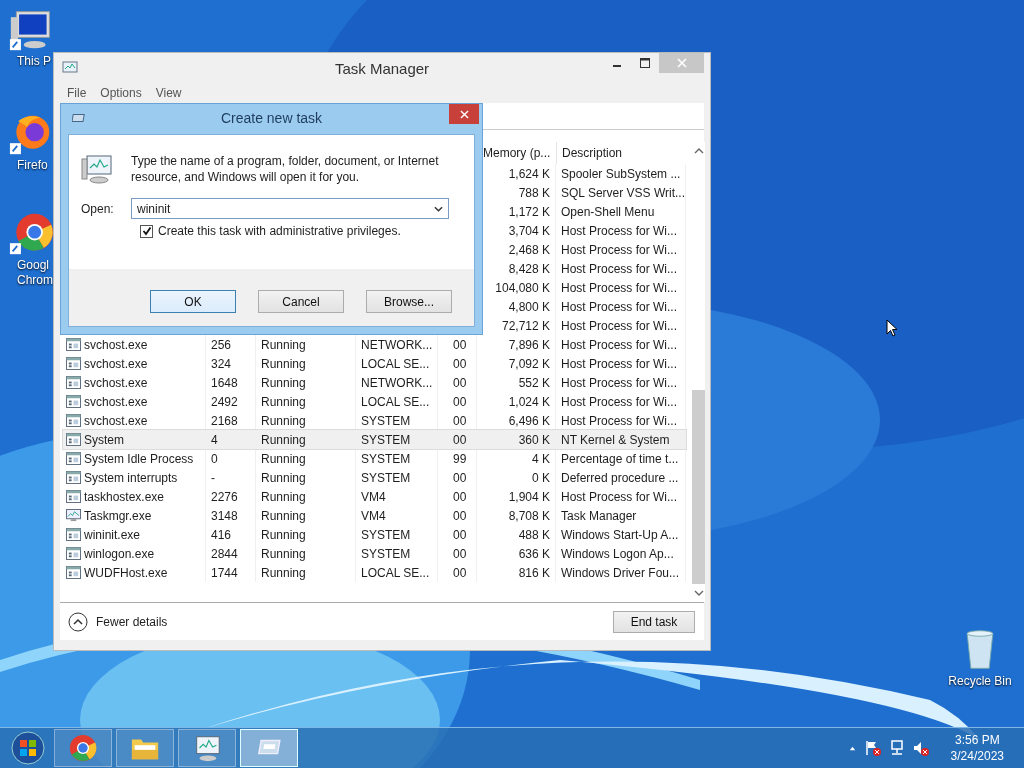 The height and width of the screenshot is (768, 1024). Describe the element at coordinates (522, 287) in the screenshot. I see `table-cell: 104,080 K` at that location.